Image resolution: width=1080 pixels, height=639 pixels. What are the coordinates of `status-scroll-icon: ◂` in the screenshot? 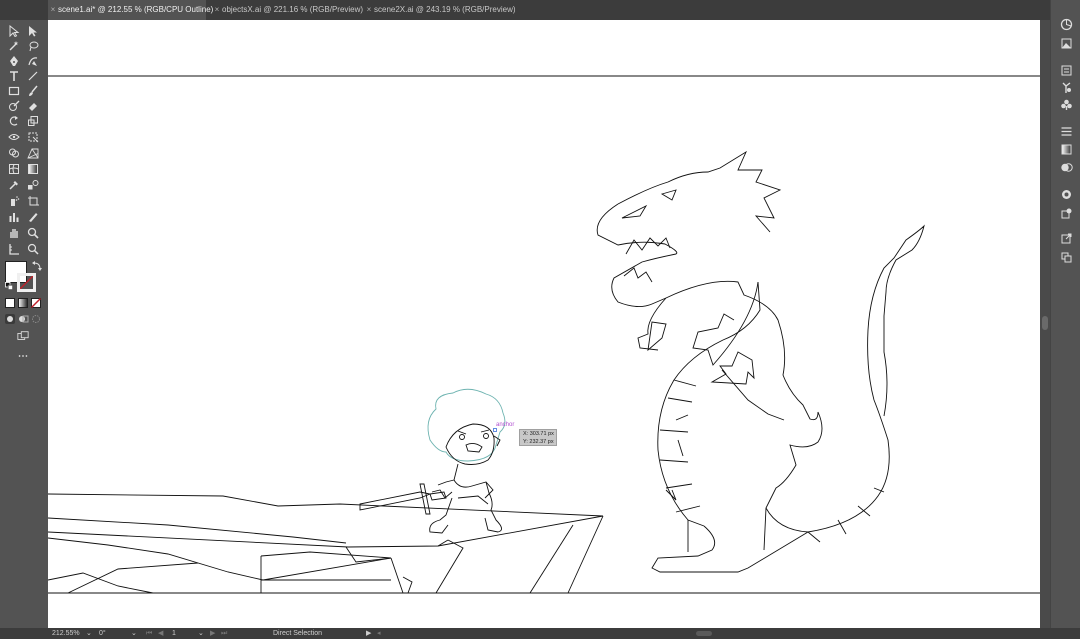 It's located at (379, 633).